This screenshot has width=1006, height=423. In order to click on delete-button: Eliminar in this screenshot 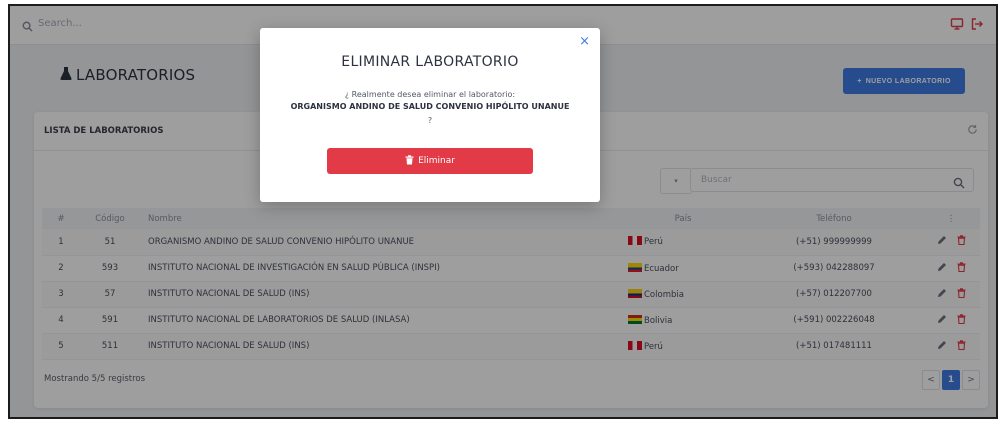, I will do `click(430, 161)`.